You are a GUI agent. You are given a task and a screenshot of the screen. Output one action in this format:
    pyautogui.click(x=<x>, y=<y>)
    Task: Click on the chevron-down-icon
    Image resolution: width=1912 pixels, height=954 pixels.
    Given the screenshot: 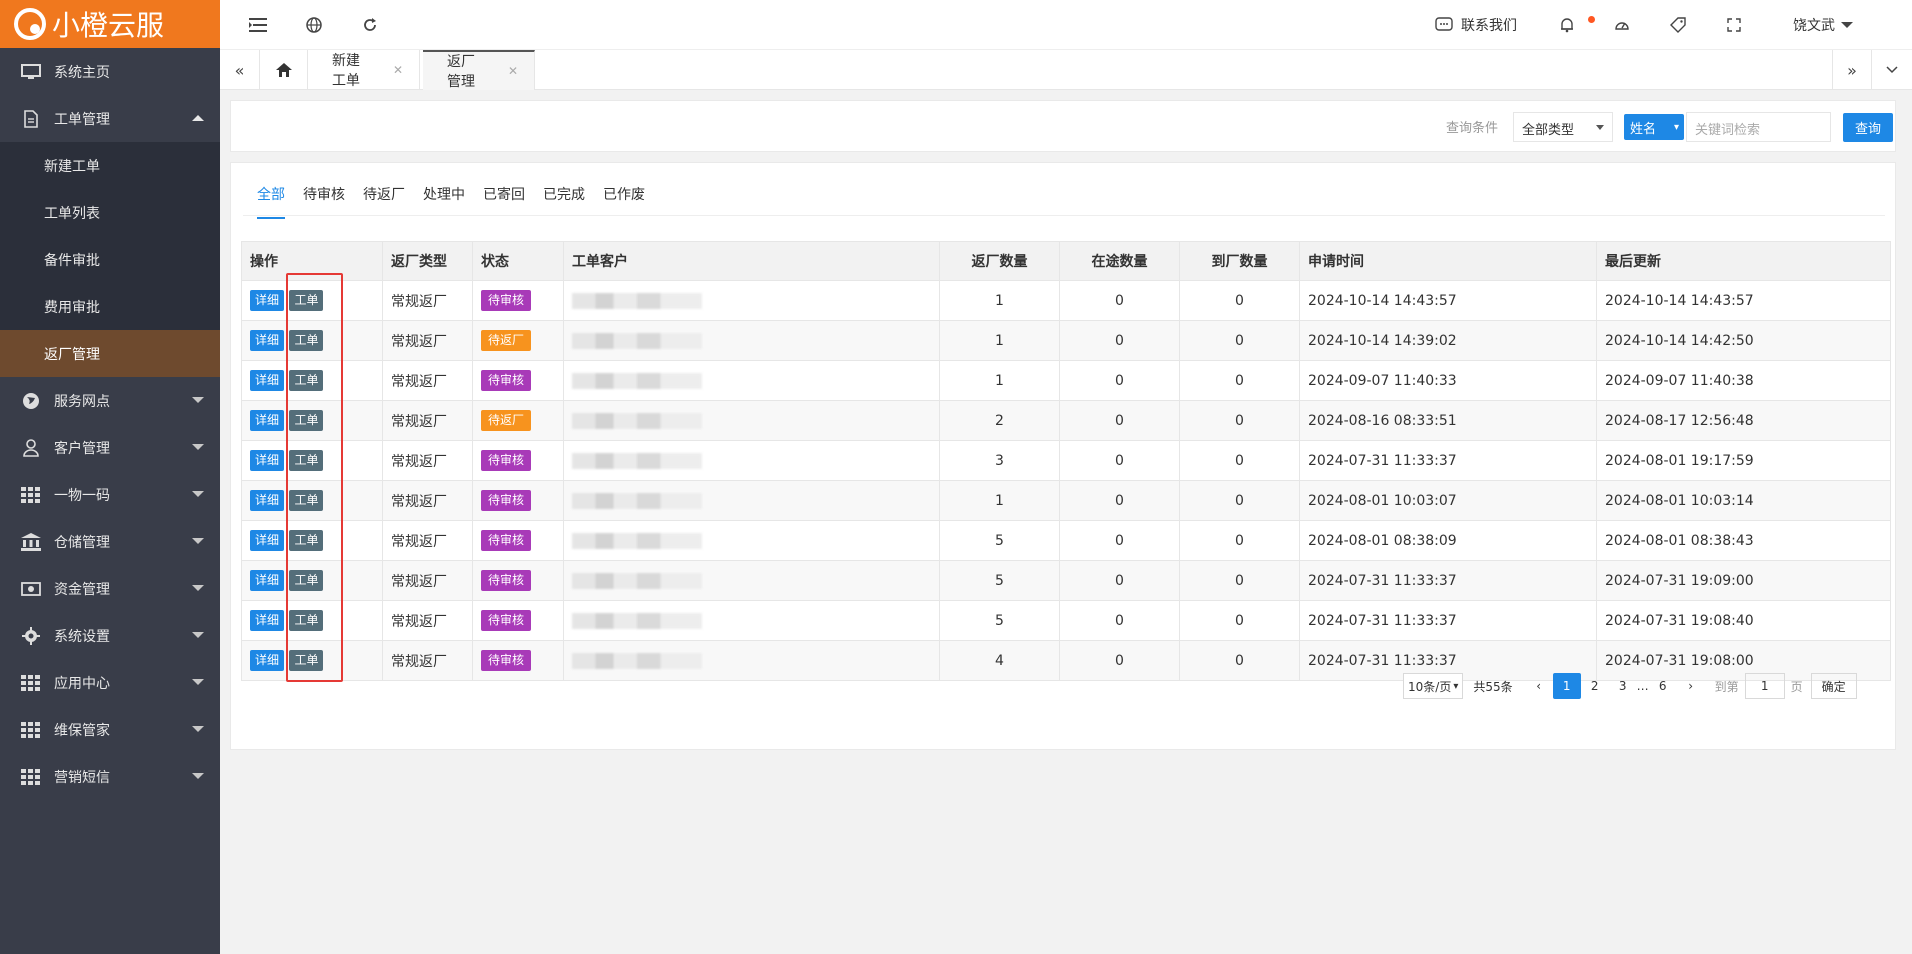 What is the action you would take?
    pyautogui.click(x=1847, y=25)
    